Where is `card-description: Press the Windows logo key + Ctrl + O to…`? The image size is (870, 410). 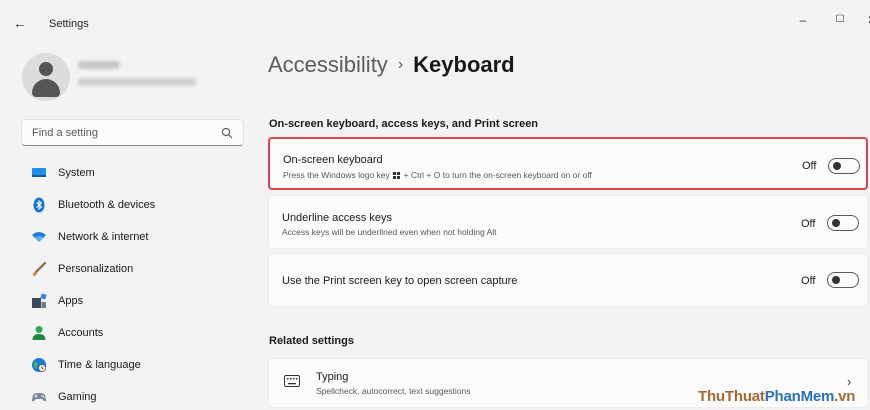 card-description: Press the Windows logo key + Ctrl + O to… is located at coordinates (437, 175).